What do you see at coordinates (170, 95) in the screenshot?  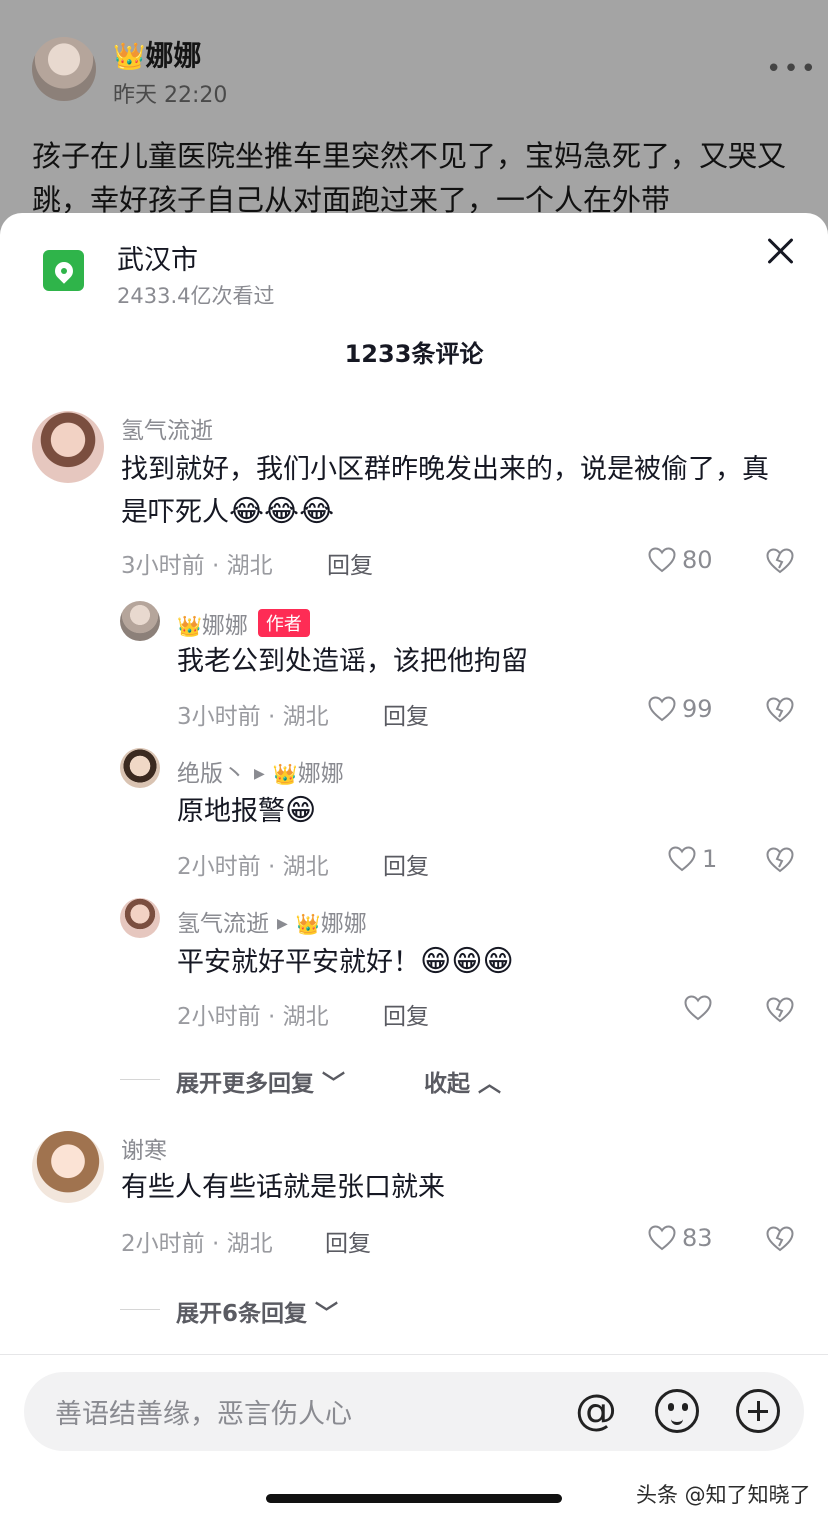 I see `post-time: 昨天 22:20` at bounding box center [170, 95].